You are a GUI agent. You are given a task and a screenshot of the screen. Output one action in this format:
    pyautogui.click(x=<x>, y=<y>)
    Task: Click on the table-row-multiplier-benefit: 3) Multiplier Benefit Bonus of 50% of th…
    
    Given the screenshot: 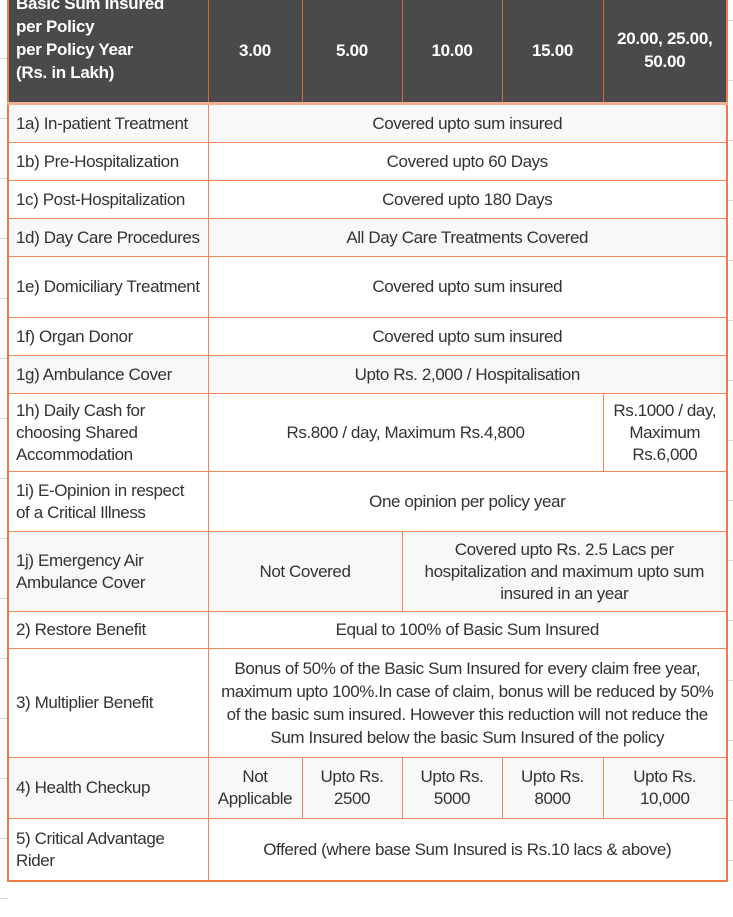 What is the action you would take?
    pyautogui.click(x=367, y=703)
    